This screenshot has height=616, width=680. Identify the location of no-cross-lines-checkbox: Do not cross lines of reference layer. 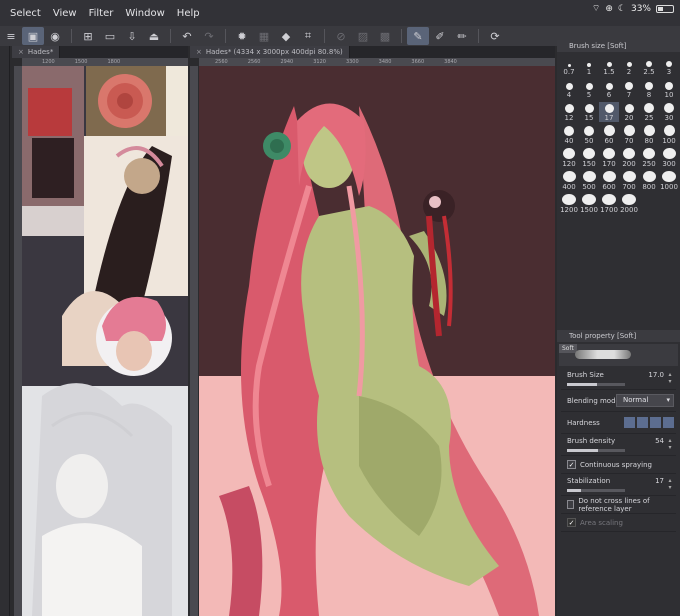
(618, 505).